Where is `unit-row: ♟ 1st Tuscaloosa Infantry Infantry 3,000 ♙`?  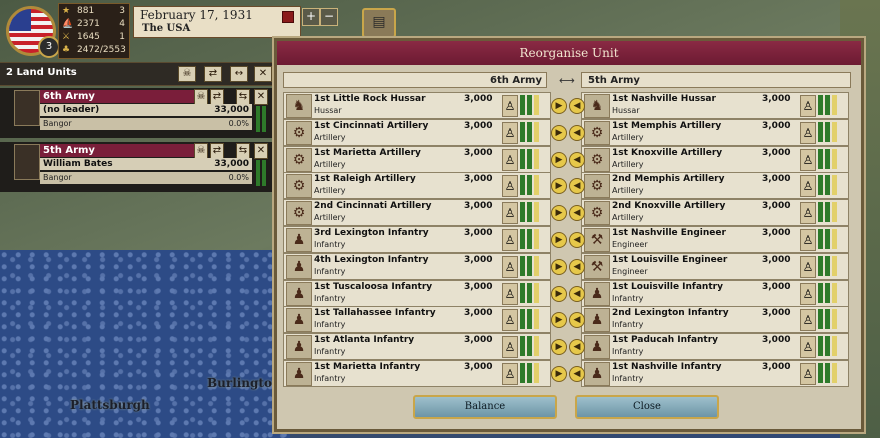
unit-row: ♟ 1st Tuscaloosa Infantry Infantry 3,000 ♙ is located at coordinates (417, 293).